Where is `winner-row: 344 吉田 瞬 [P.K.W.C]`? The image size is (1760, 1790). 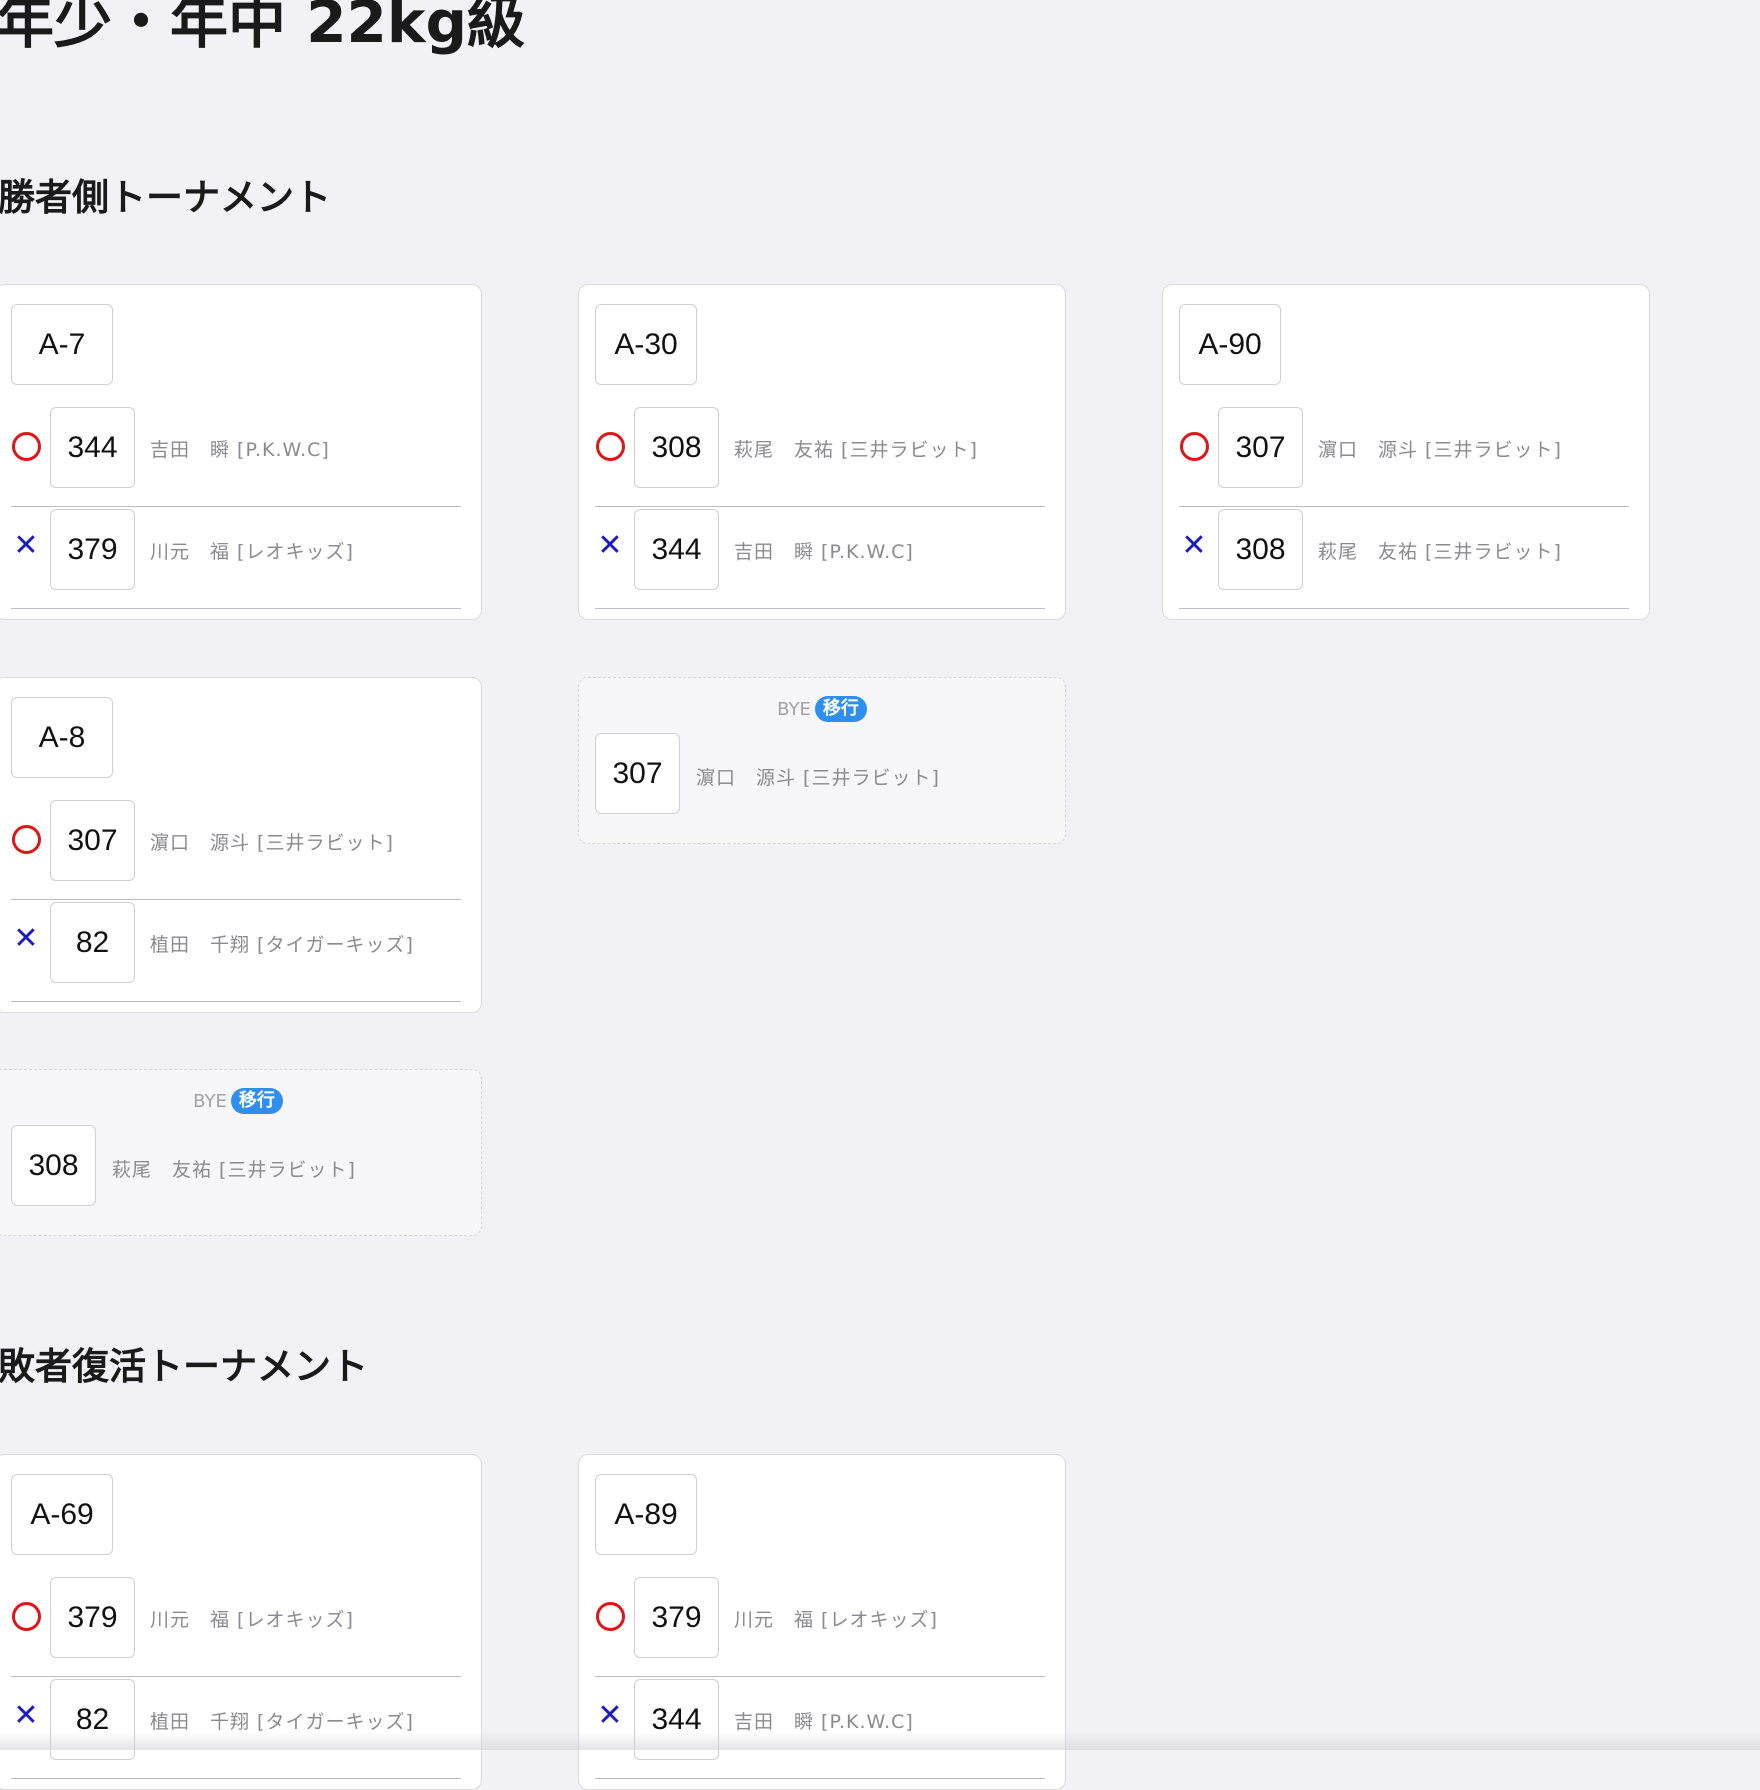 winner-row: 344 吉田 瞬 [P.K.W.C] is located at coordinates (236, 456).